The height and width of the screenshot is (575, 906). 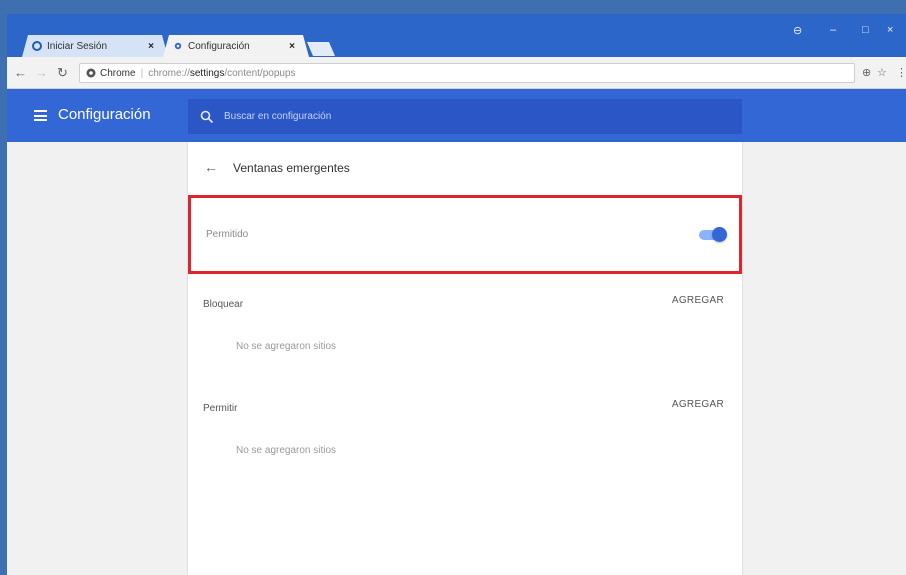 What do you see at coordinates (207, 73) in the screenshot?
I see `url-host: settings` at bounding box center [207, 73].